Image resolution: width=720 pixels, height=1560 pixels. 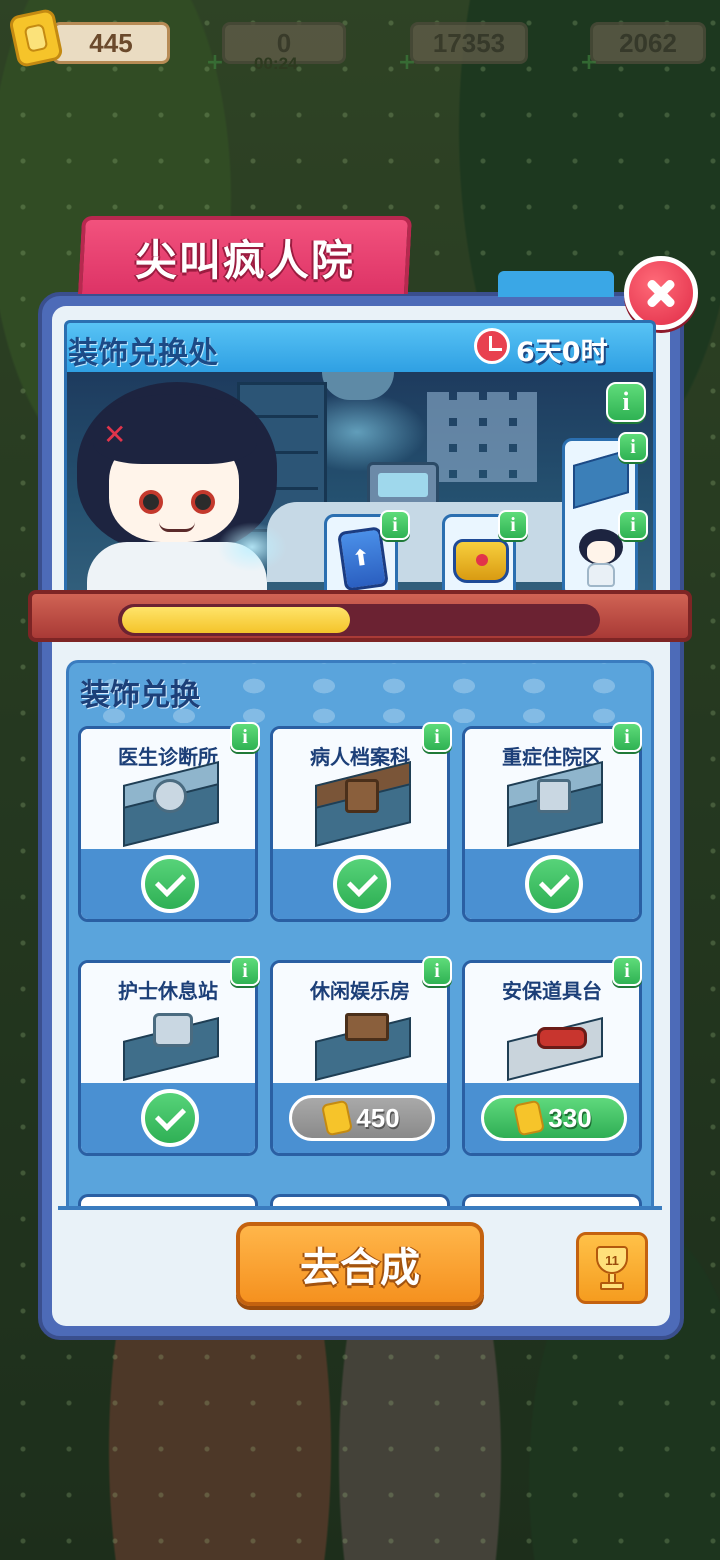 I want to click on energy-timer: 00:24, so click(x=276, y=63).